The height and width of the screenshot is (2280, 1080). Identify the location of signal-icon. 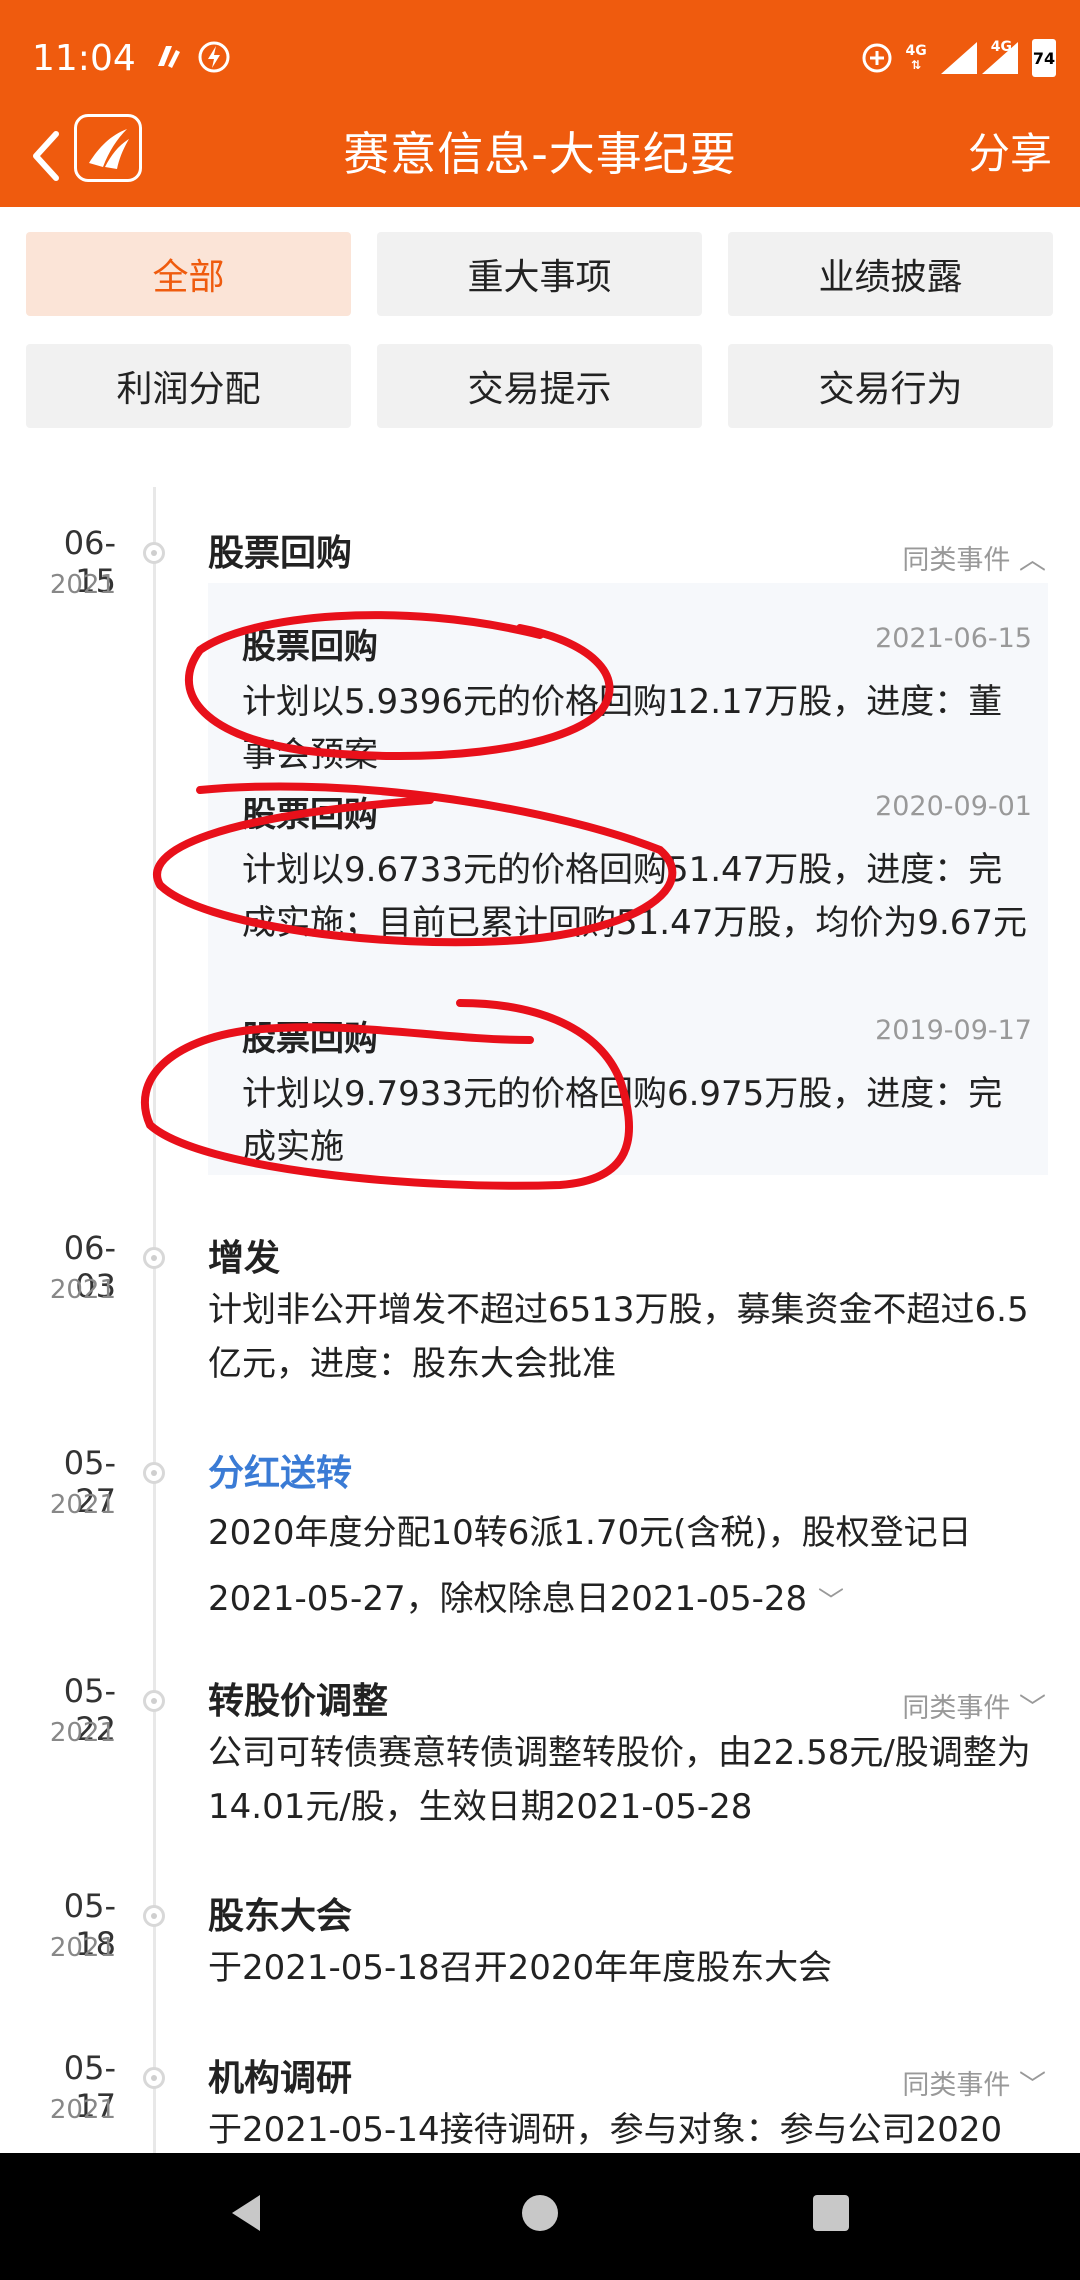
(958, 58).